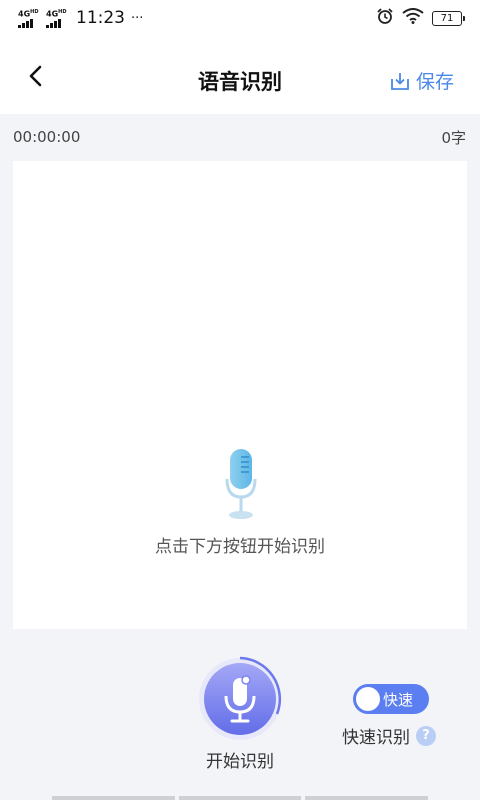 This screenshot has height=800, width=480. I want to click on status-time: 11:23, so click(100, 18).